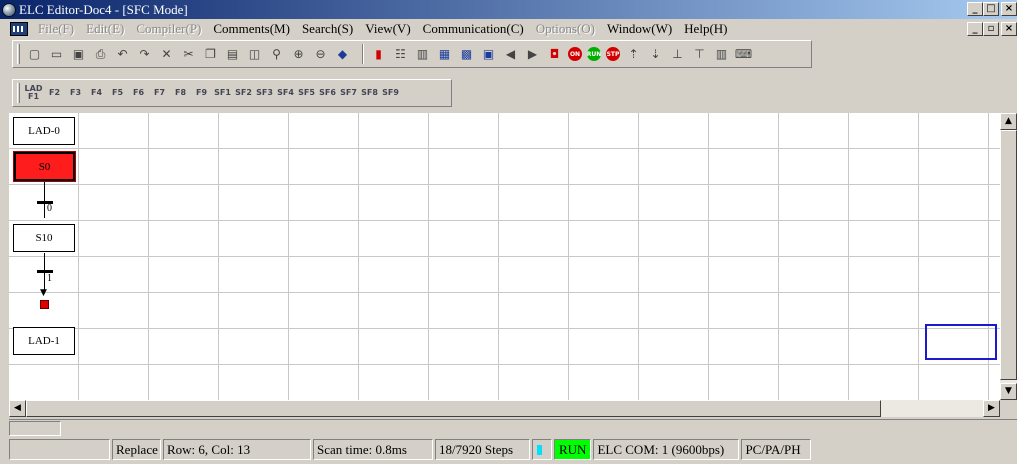 The width and height of the screenshot is (1017, 464). Describe the element at coordinates (320, 54) in the screenshot. I see `zoom-out-icon: ⊖` at that location.